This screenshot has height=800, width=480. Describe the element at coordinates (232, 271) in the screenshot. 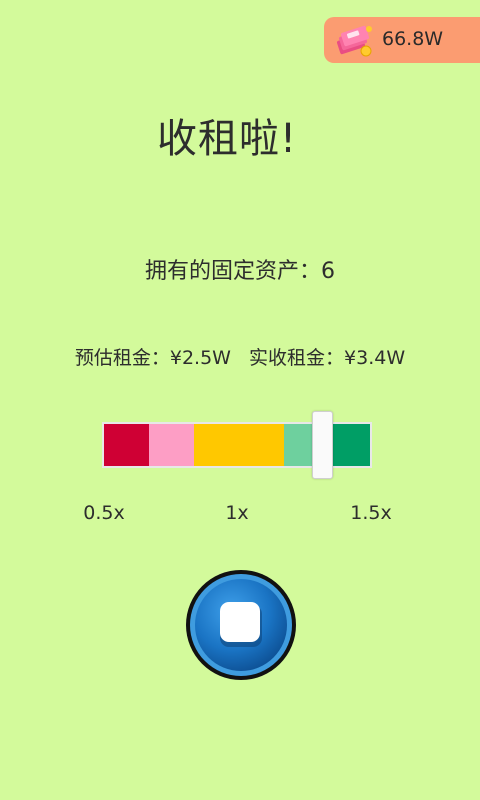

I see `assets-label: 拥有的固定资产：` at that location.